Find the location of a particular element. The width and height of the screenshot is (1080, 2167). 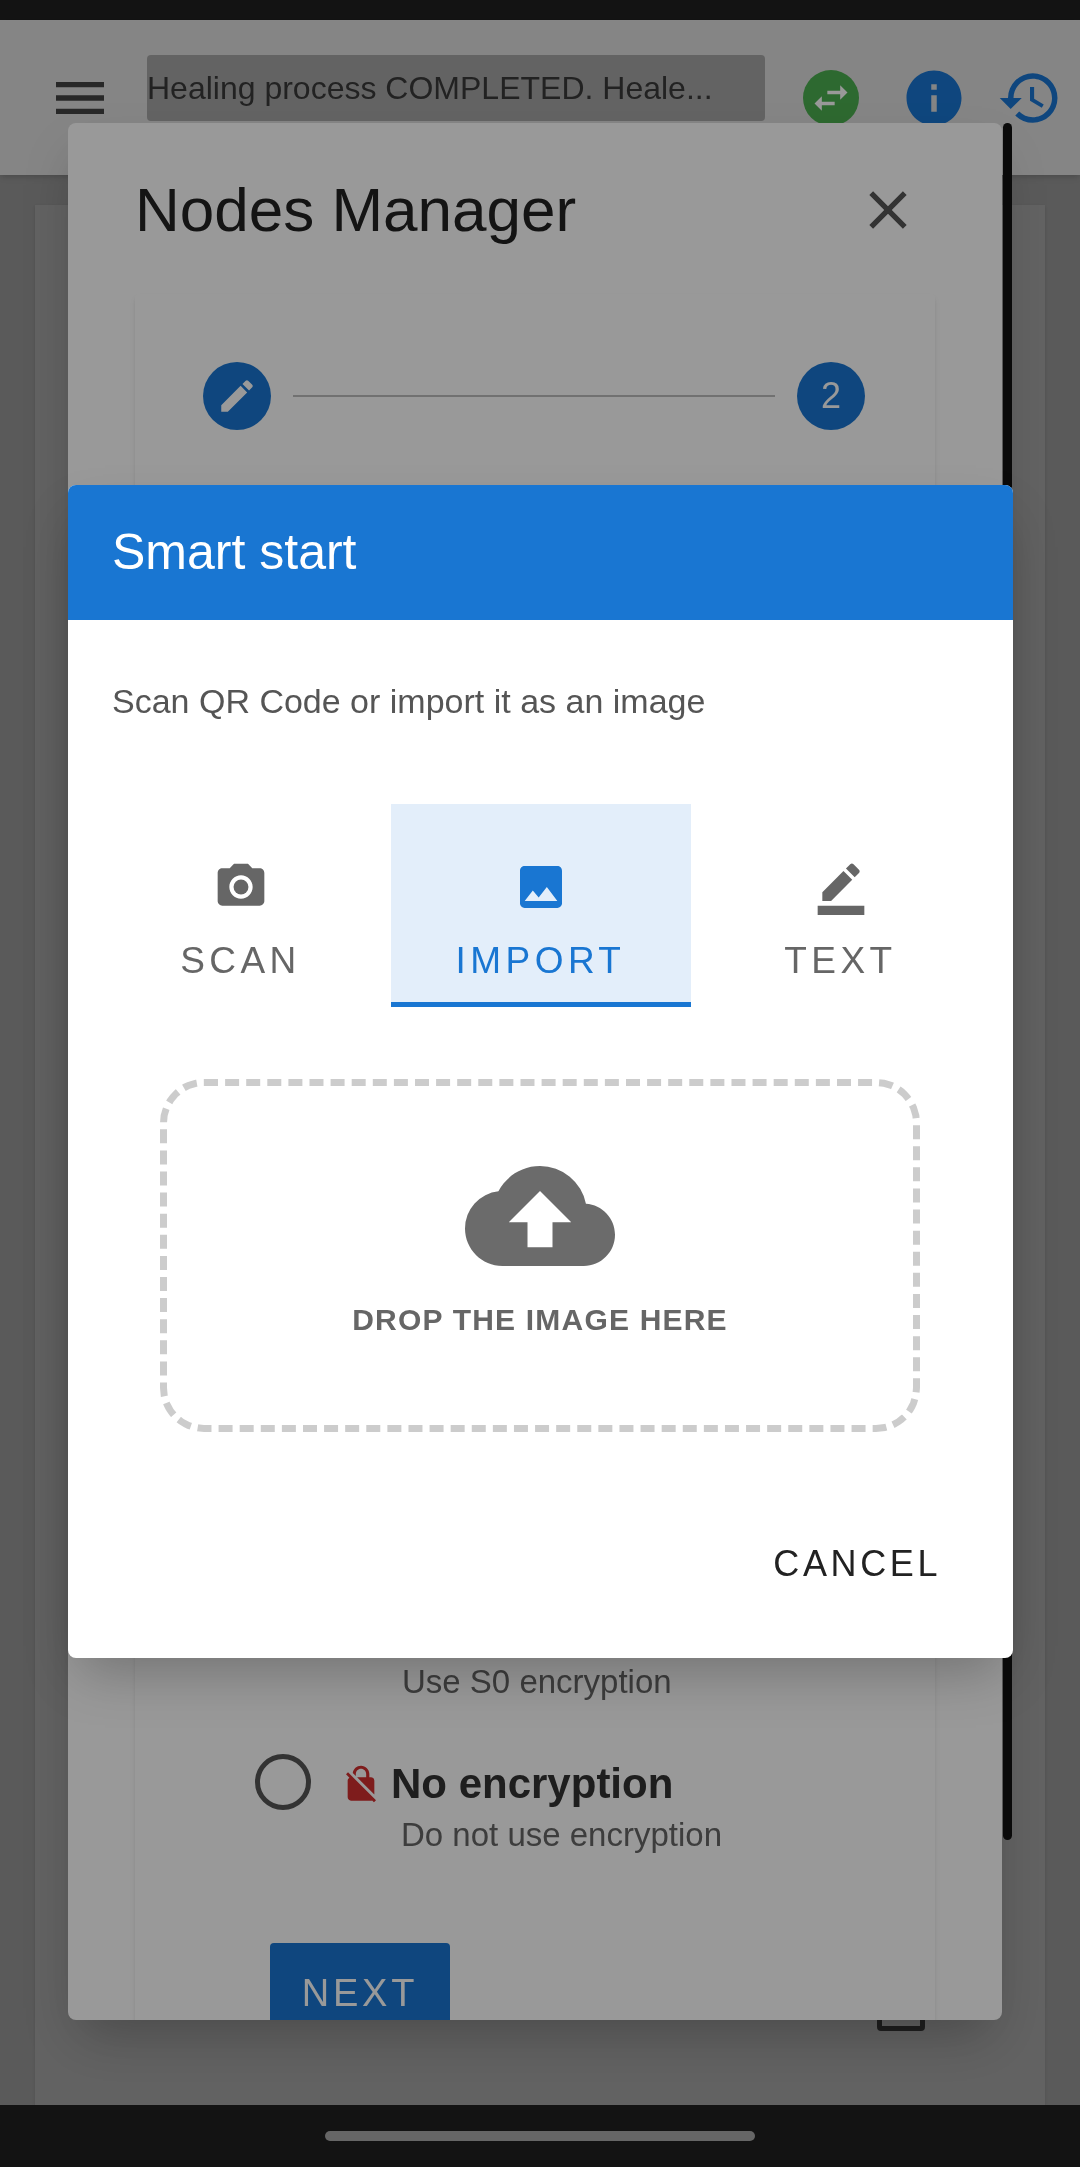

mode-tab: IMPORT is located at coordinates (540, 905).